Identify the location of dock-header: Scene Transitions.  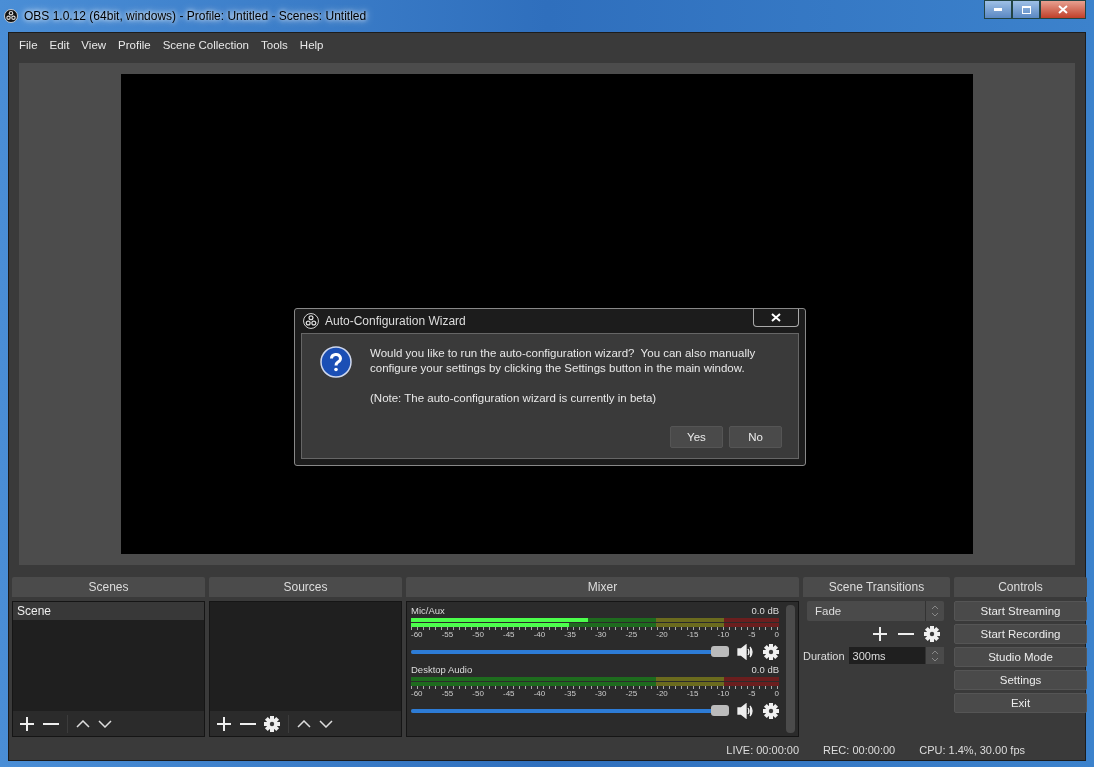
(876, 587).